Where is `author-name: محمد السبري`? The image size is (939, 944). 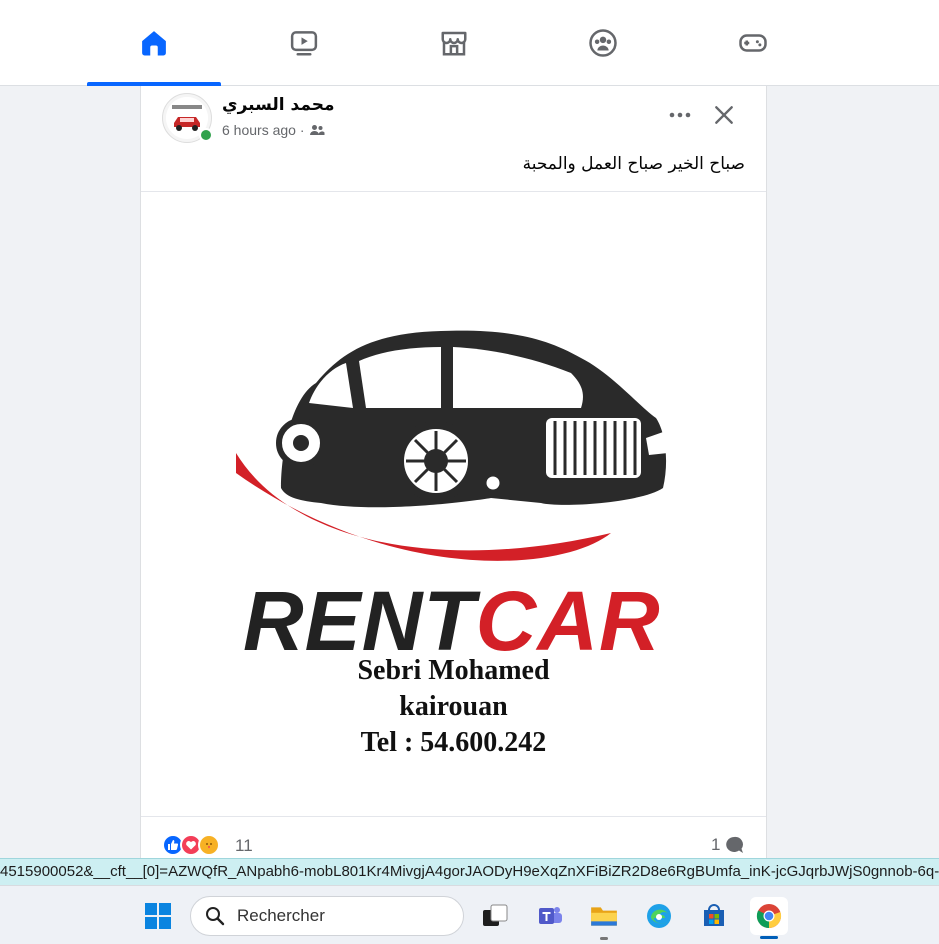 author-name: محمد السبري is located at coordinates (278, 105).